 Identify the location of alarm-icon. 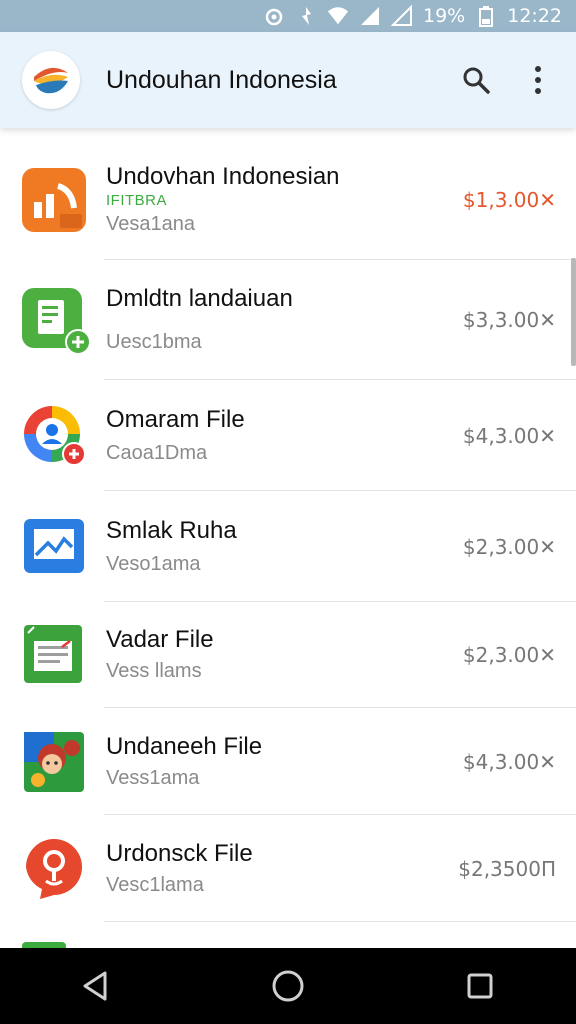
(274, 16).